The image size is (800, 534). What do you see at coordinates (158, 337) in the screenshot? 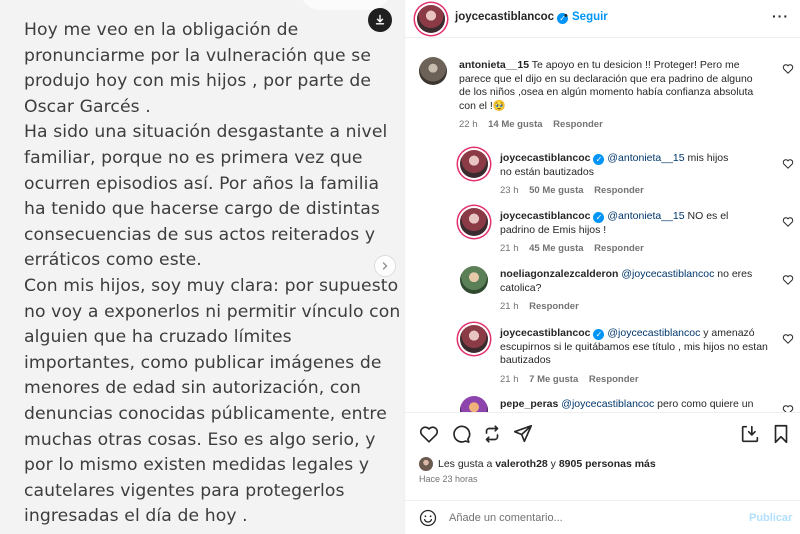
I see `image-text-line: alguien que ha cruzado límites` at bounding box center [158, 337].